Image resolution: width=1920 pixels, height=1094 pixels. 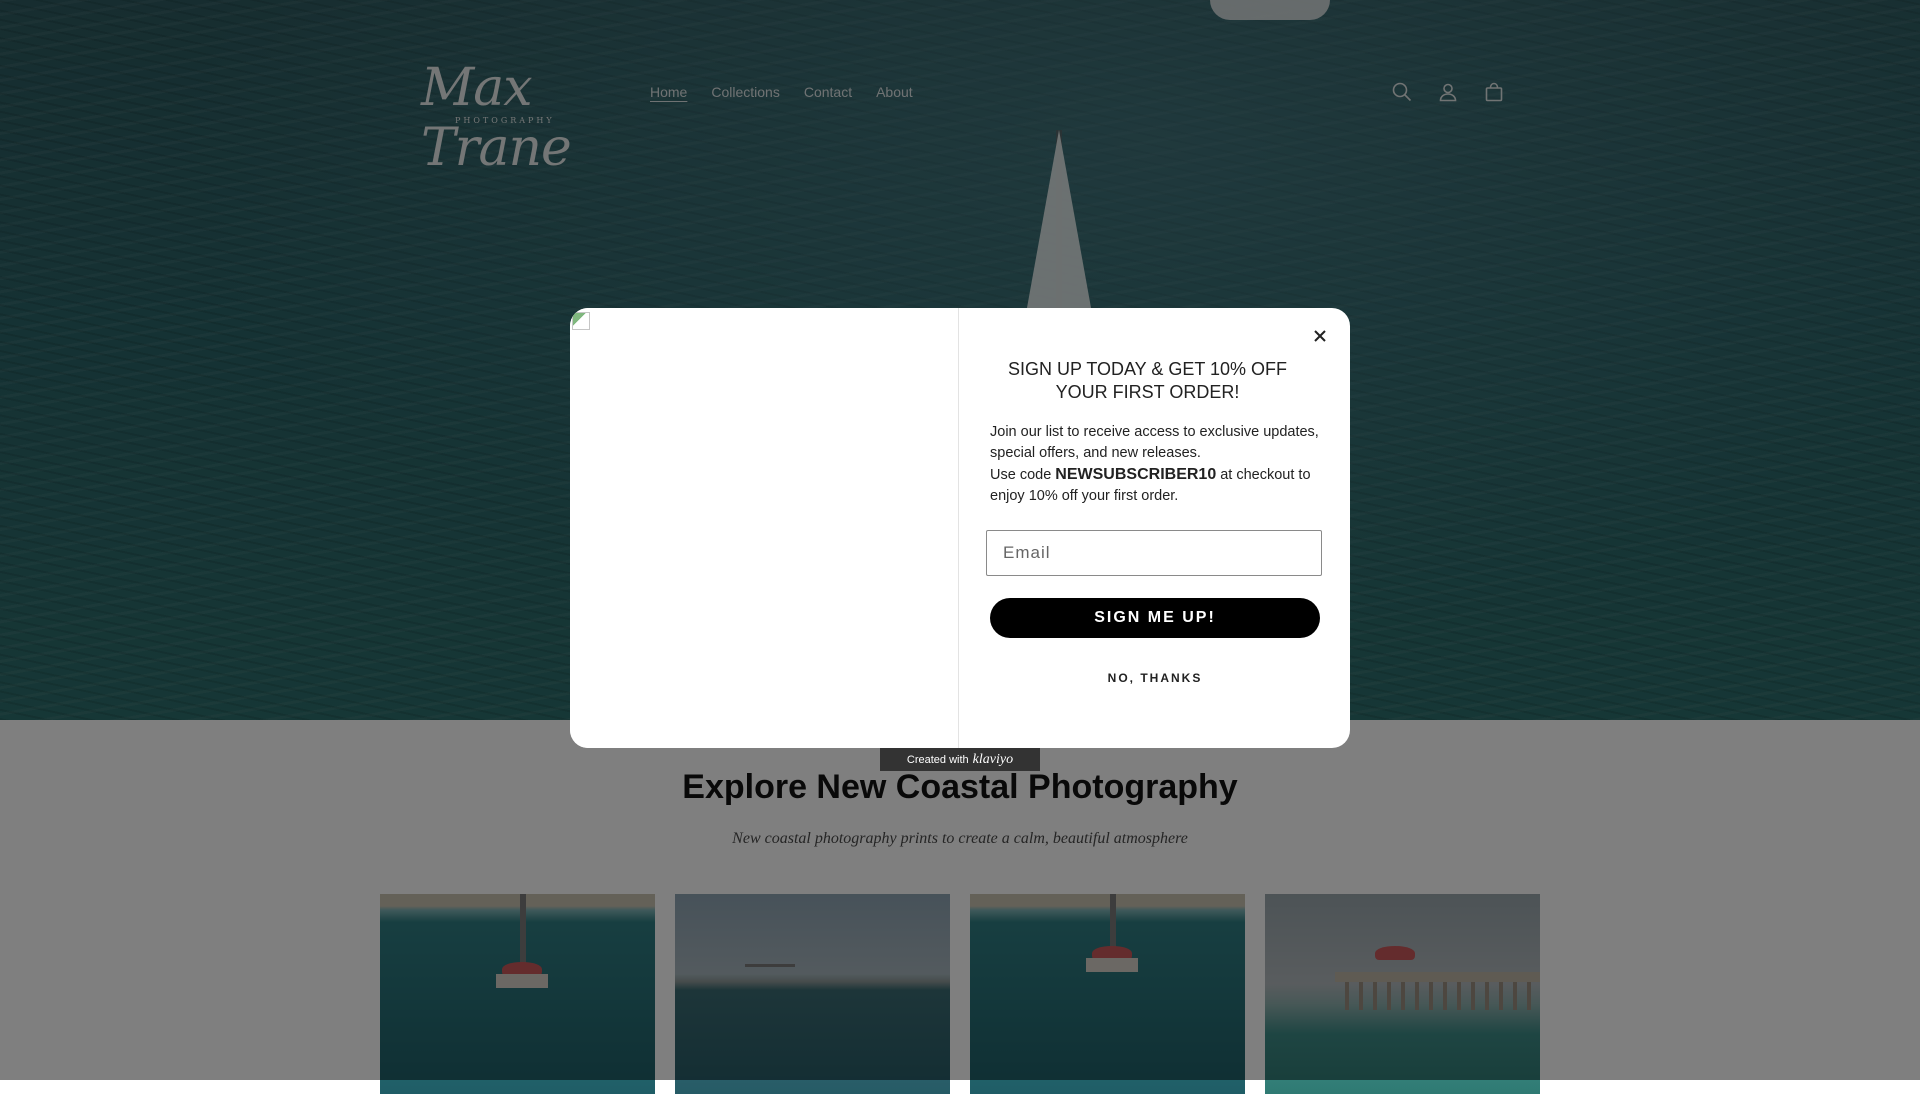 I want to click on popup-image, so click(x=764, y=528).